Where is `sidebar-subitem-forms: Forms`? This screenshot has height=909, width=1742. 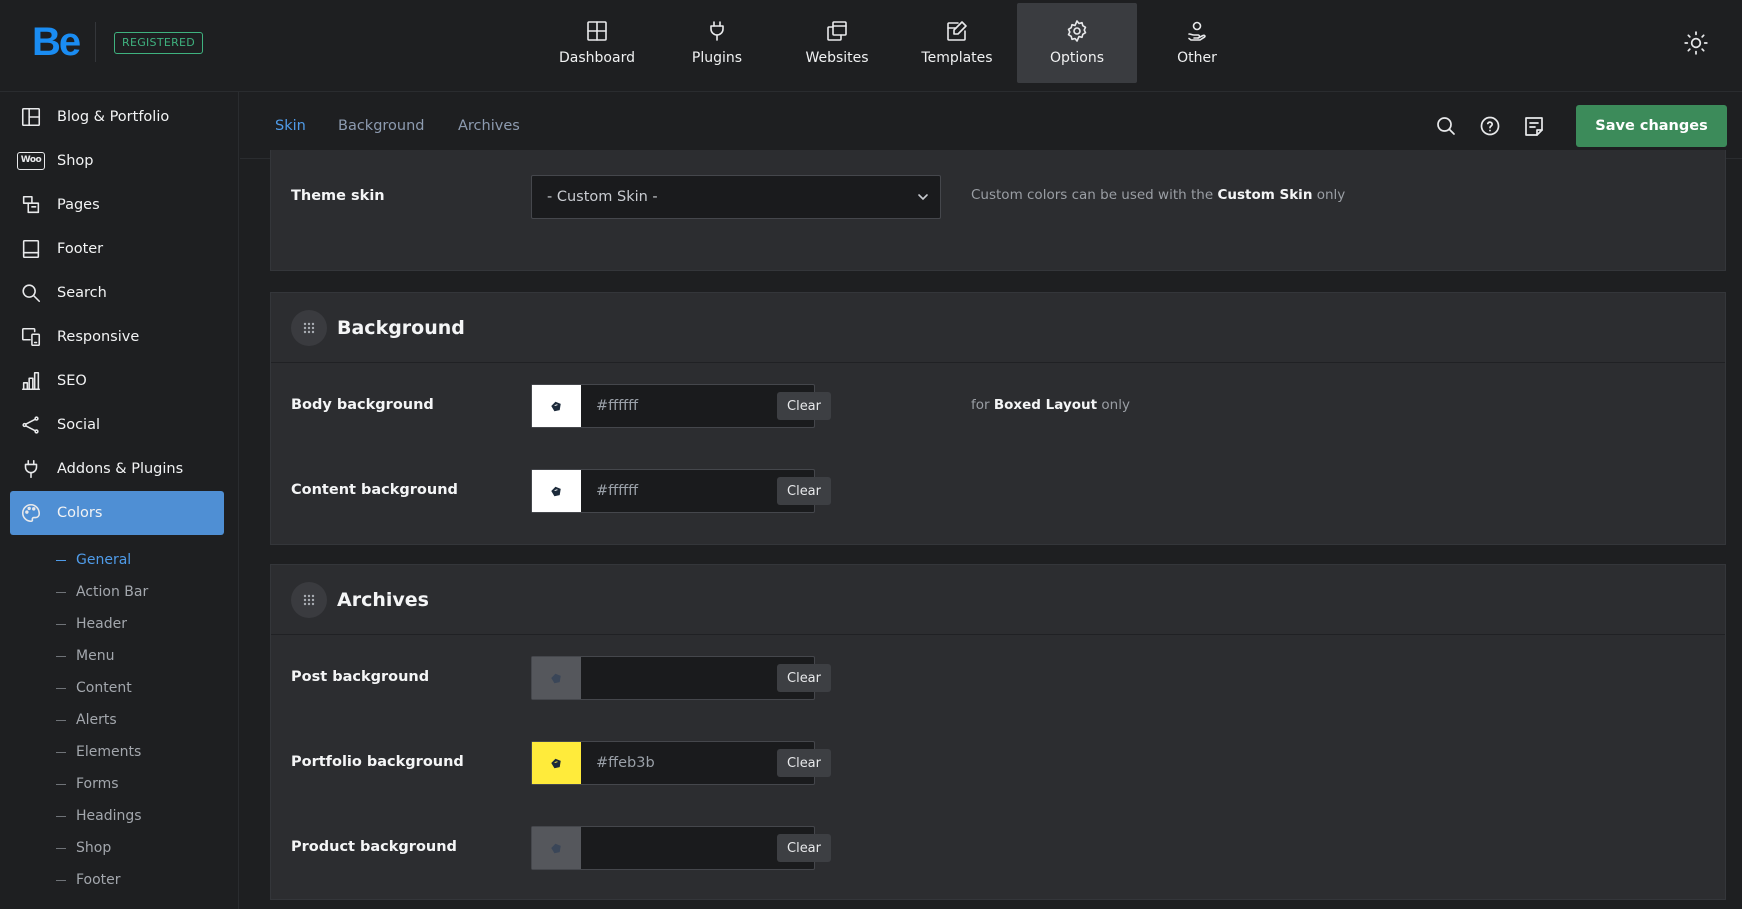
sidebar-subitem-forms: Forms is located at coordinates (87, 784).